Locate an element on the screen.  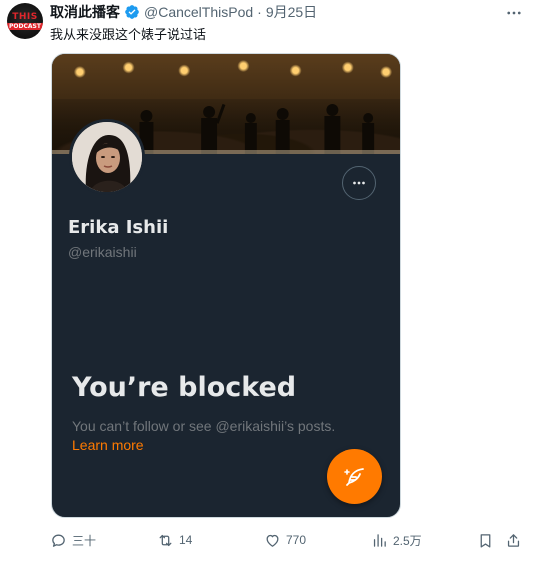
tweet-timestamp: 9月25日 is located at coordinates (291, 12).